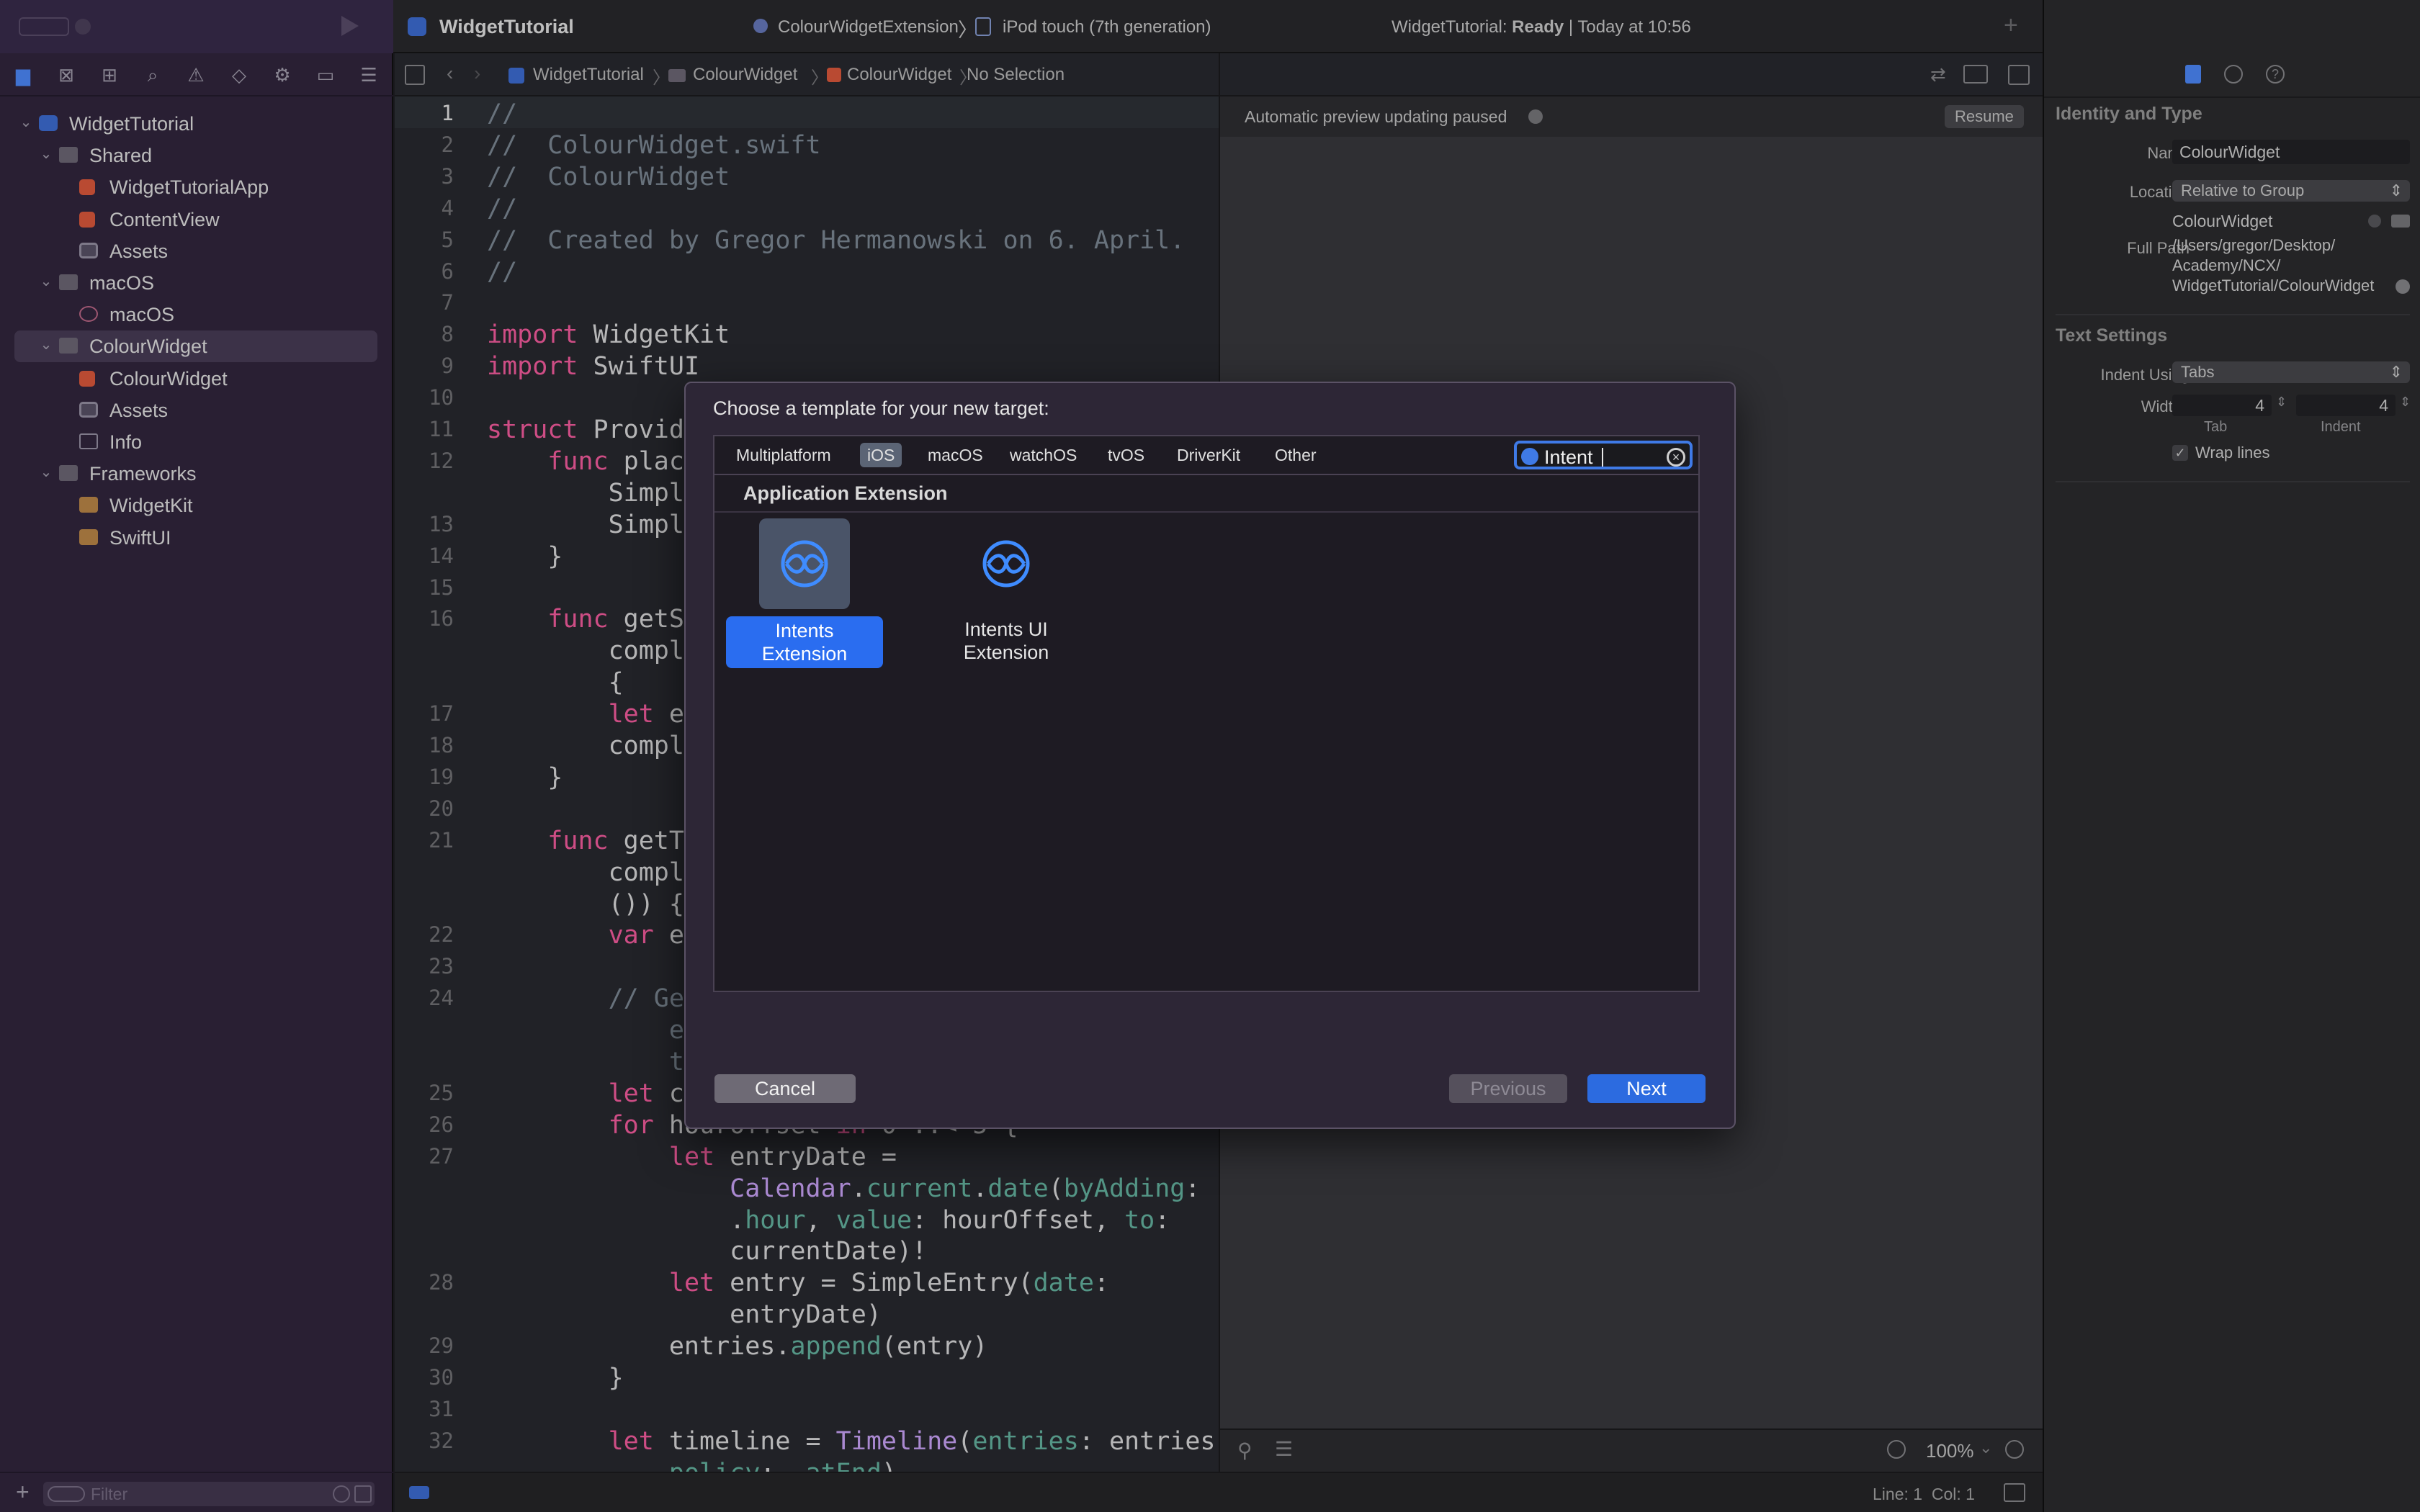 The height and width of the screenshot is (1512, 2420). What do you see at coordinates (804, 563) in the screenshot?
I see `intents-extension-icon` at bounding box center [804, 563].